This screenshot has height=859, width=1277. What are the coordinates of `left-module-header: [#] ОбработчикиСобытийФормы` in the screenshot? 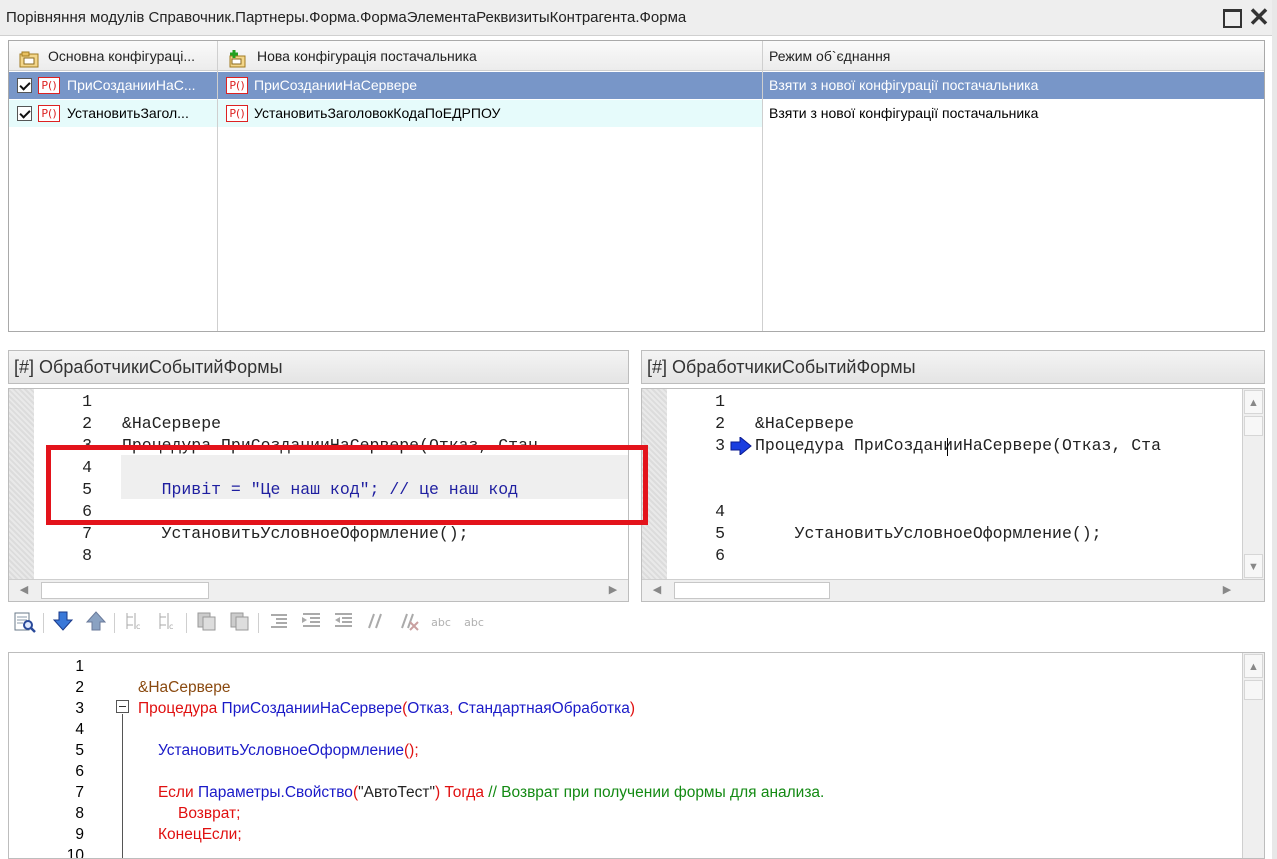 It's located at (318, 367).